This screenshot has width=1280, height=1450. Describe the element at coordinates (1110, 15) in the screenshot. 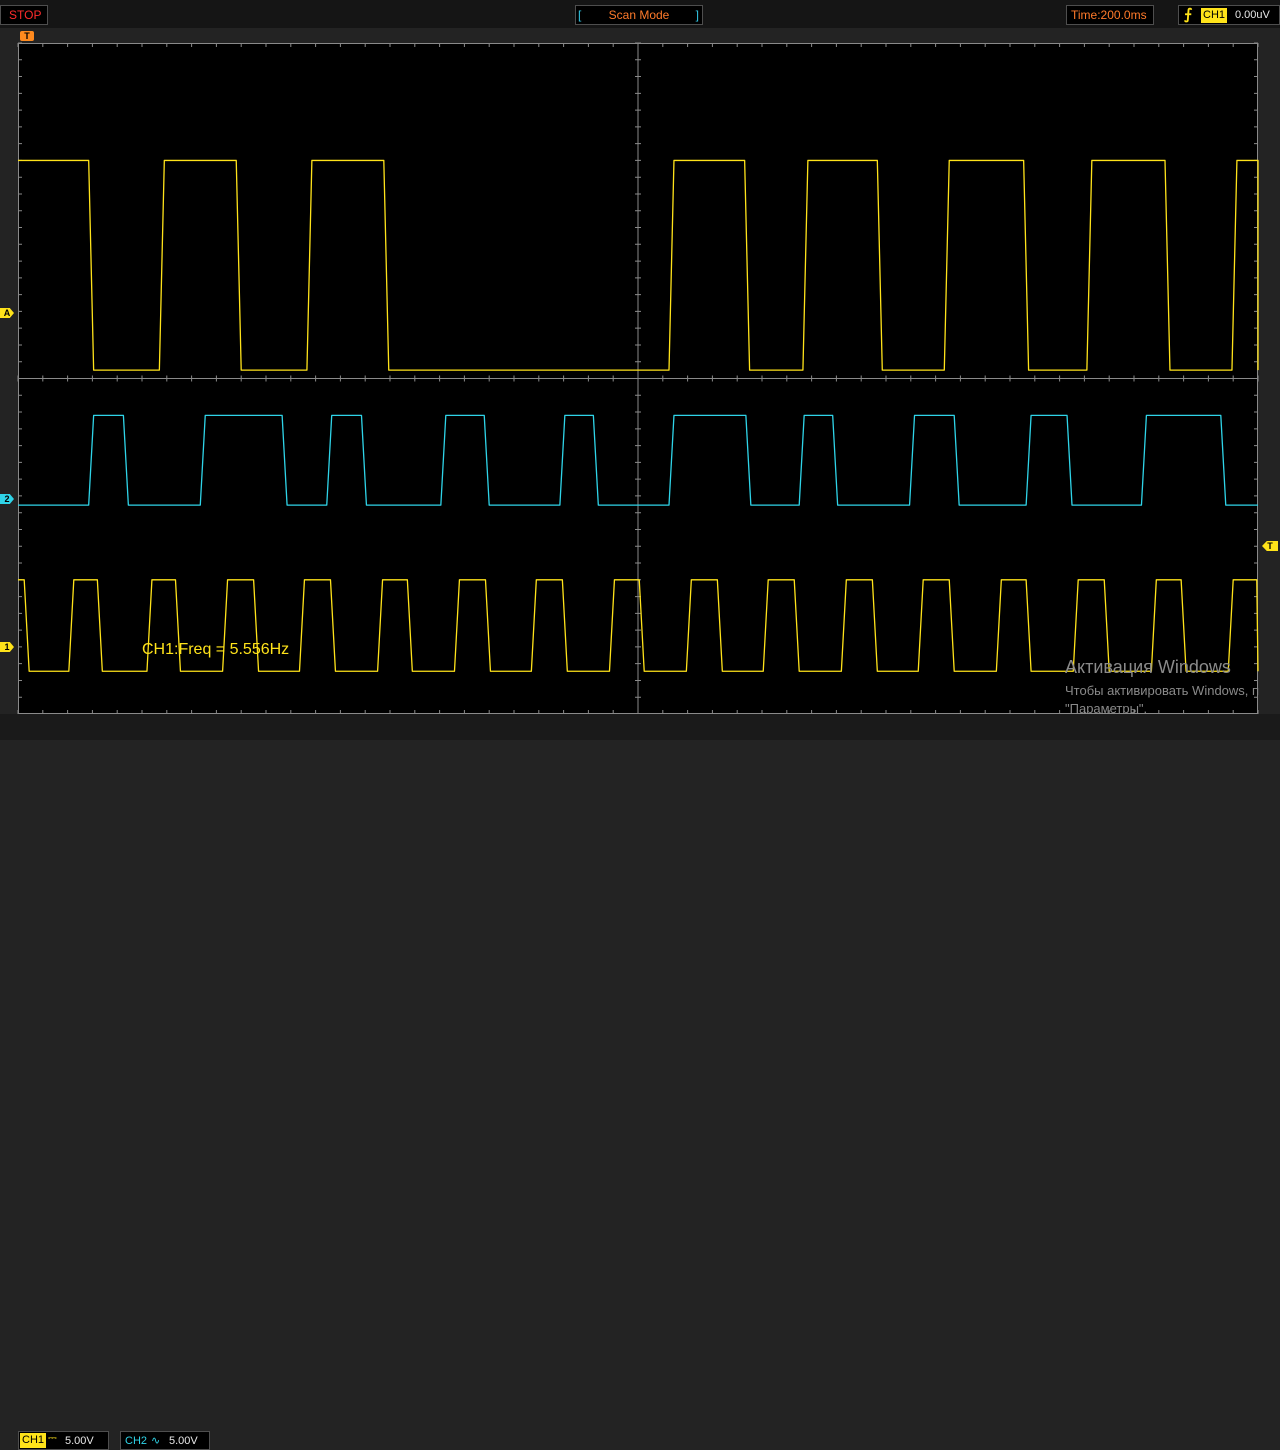

I see `timebase-indicator: Time:200.0ms` at that location.